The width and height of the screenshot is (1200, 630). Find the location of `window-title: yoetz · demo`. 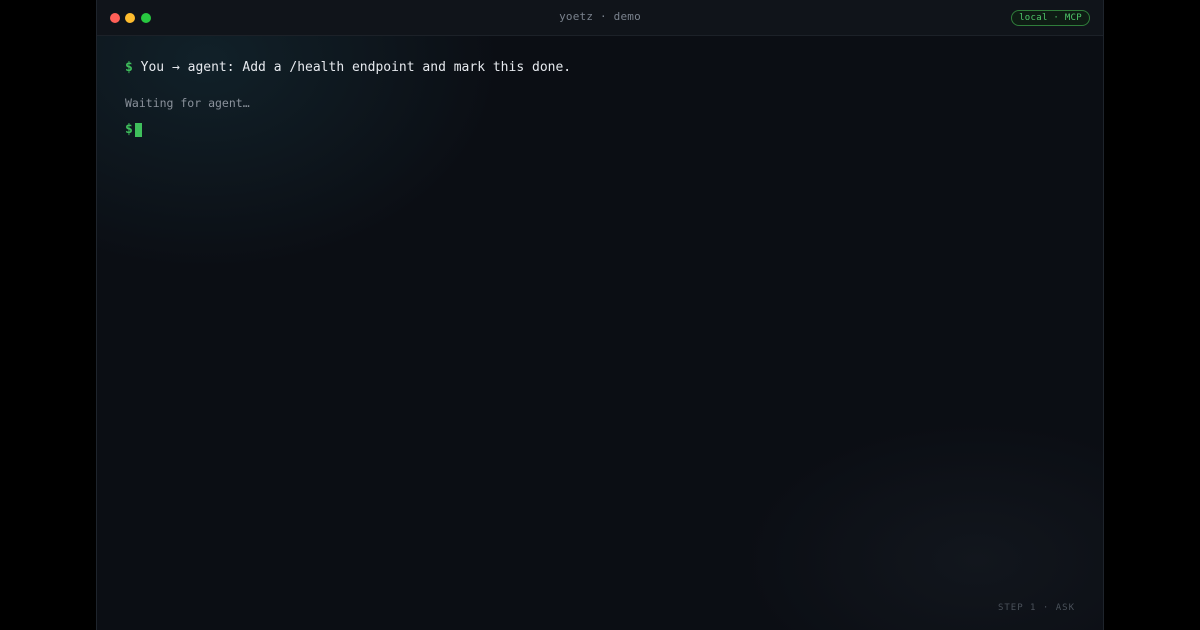

window-title: yoetz · demo is located at coordinates (600, 16).